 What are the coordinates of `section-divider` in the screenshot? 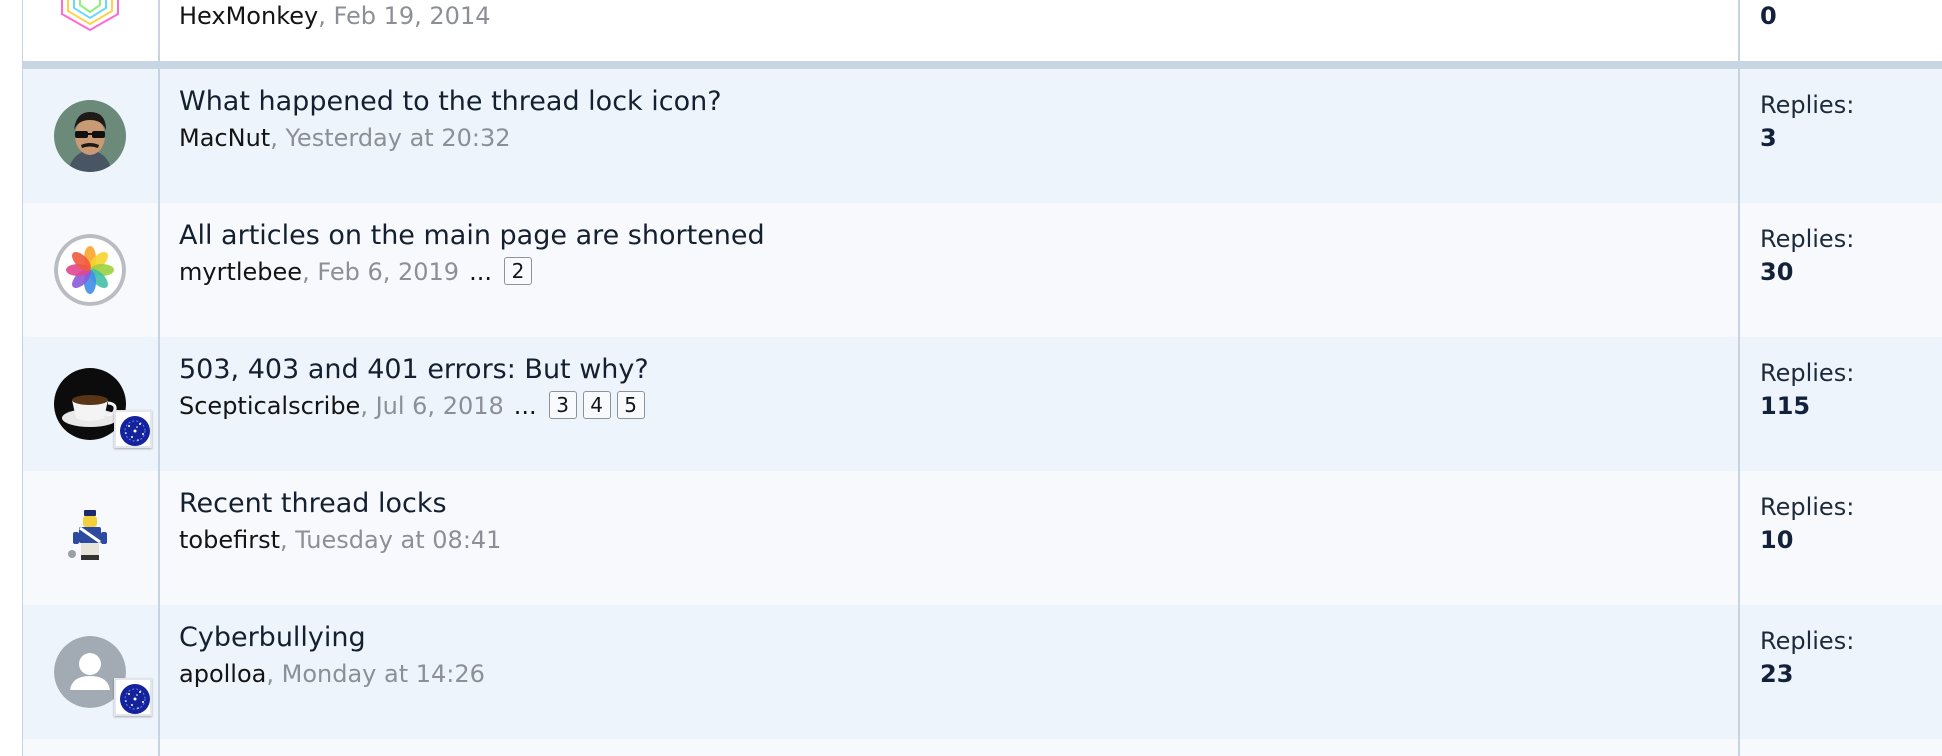 It's located at (982, 65).